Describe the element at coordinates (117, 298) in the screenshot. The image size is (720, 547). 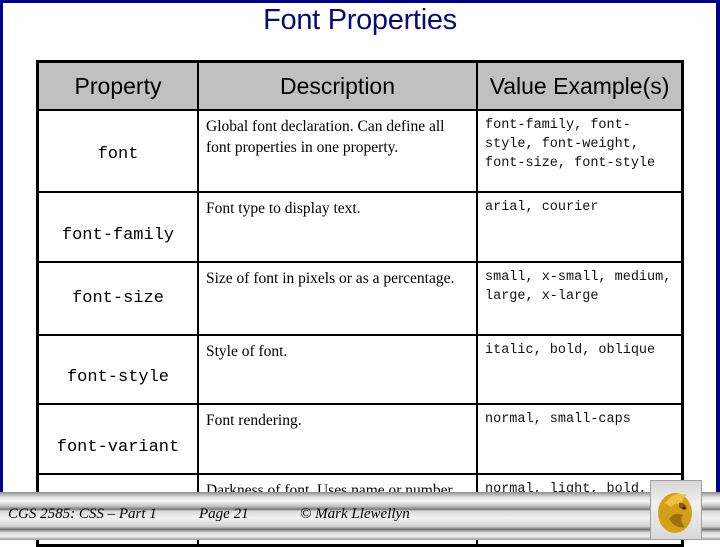
I see `property-cell: font-size` at that location.